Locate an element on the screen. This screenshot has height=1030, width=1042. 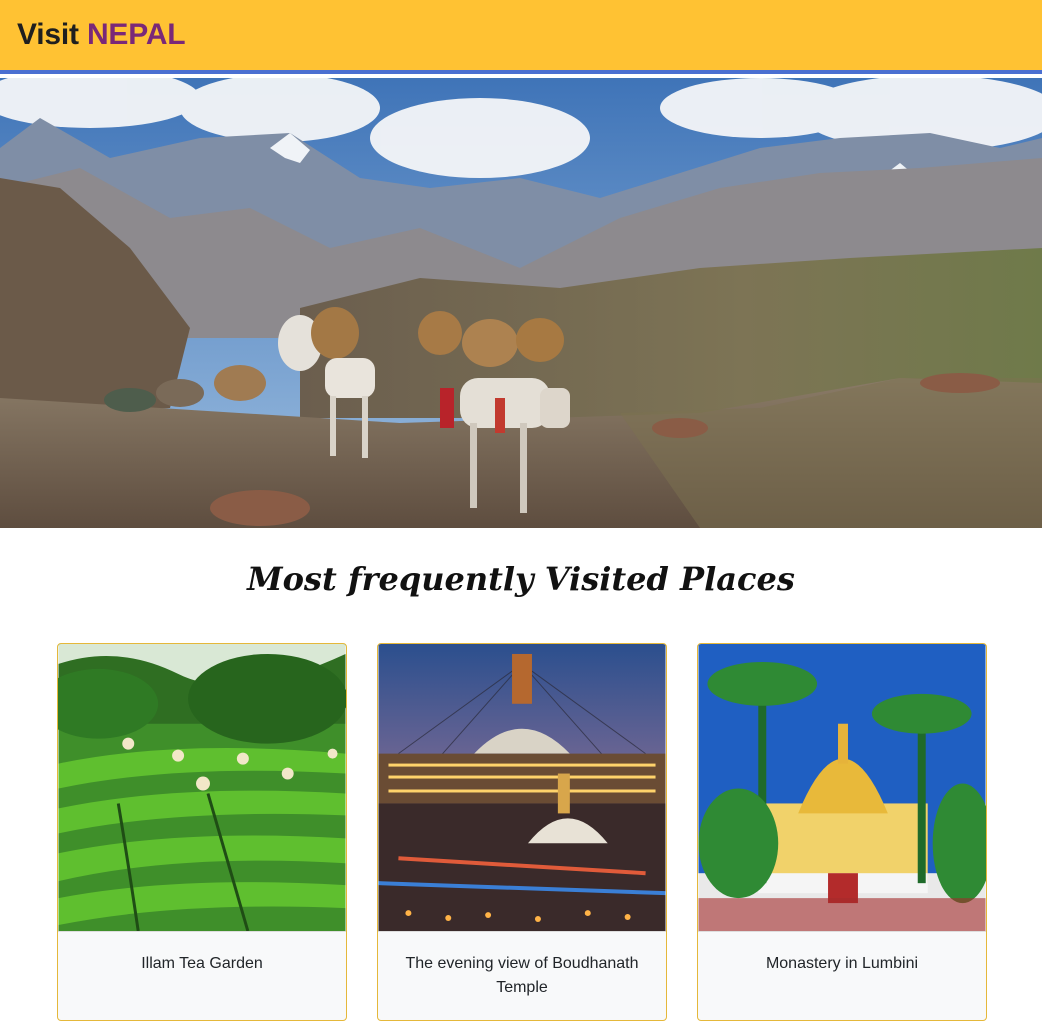
boudhanath-stupa-image is located at coordinates (522, 788).